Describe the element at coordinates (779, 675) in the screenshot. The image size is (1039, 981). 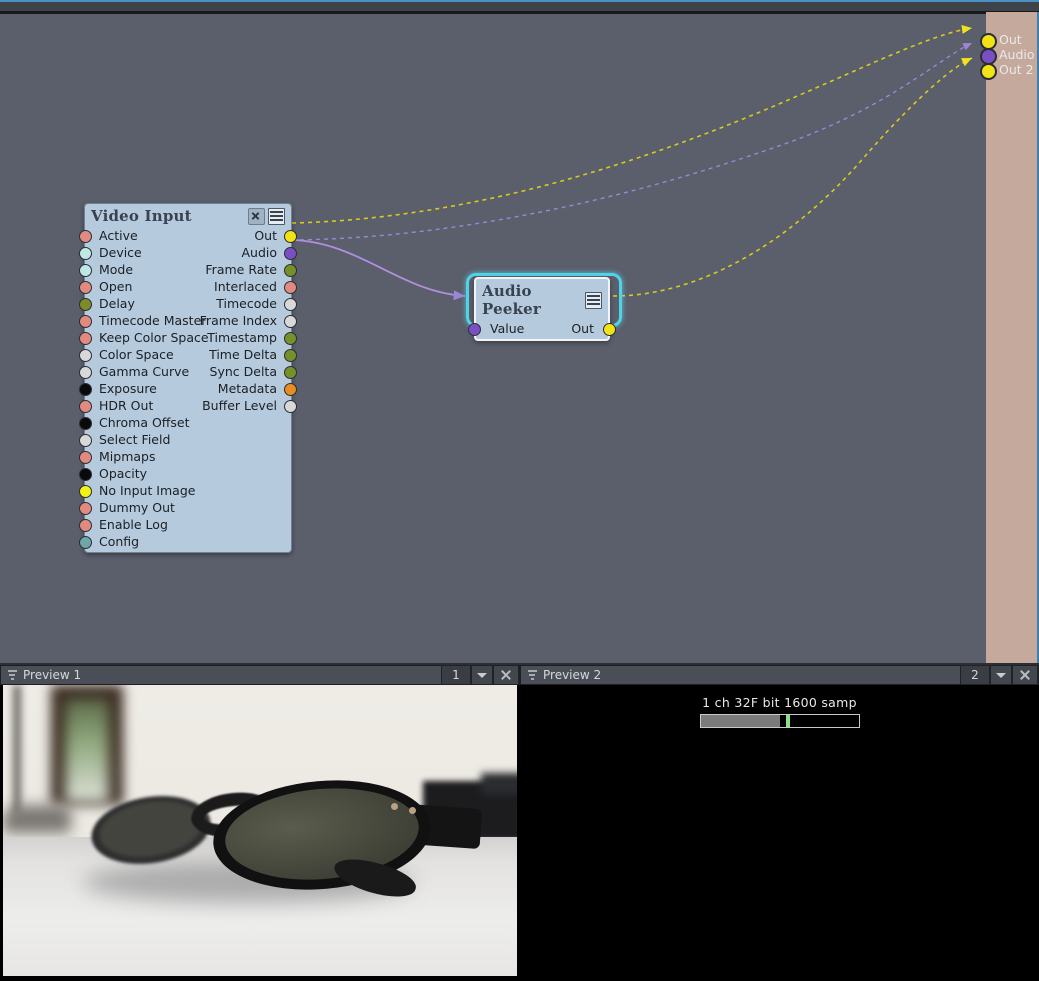
I see `preview-2-header: Preview 2 2` at that location.